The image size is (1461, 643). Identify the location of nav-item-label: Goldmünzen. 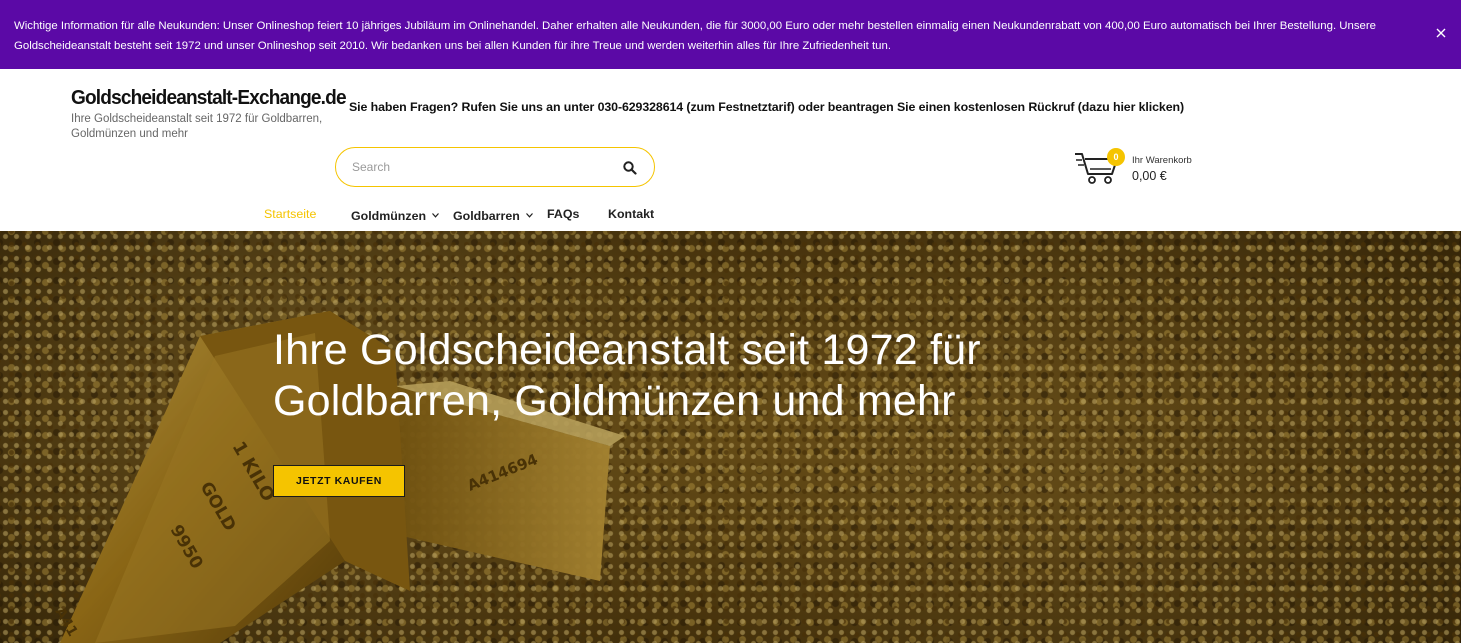
(389, 216).